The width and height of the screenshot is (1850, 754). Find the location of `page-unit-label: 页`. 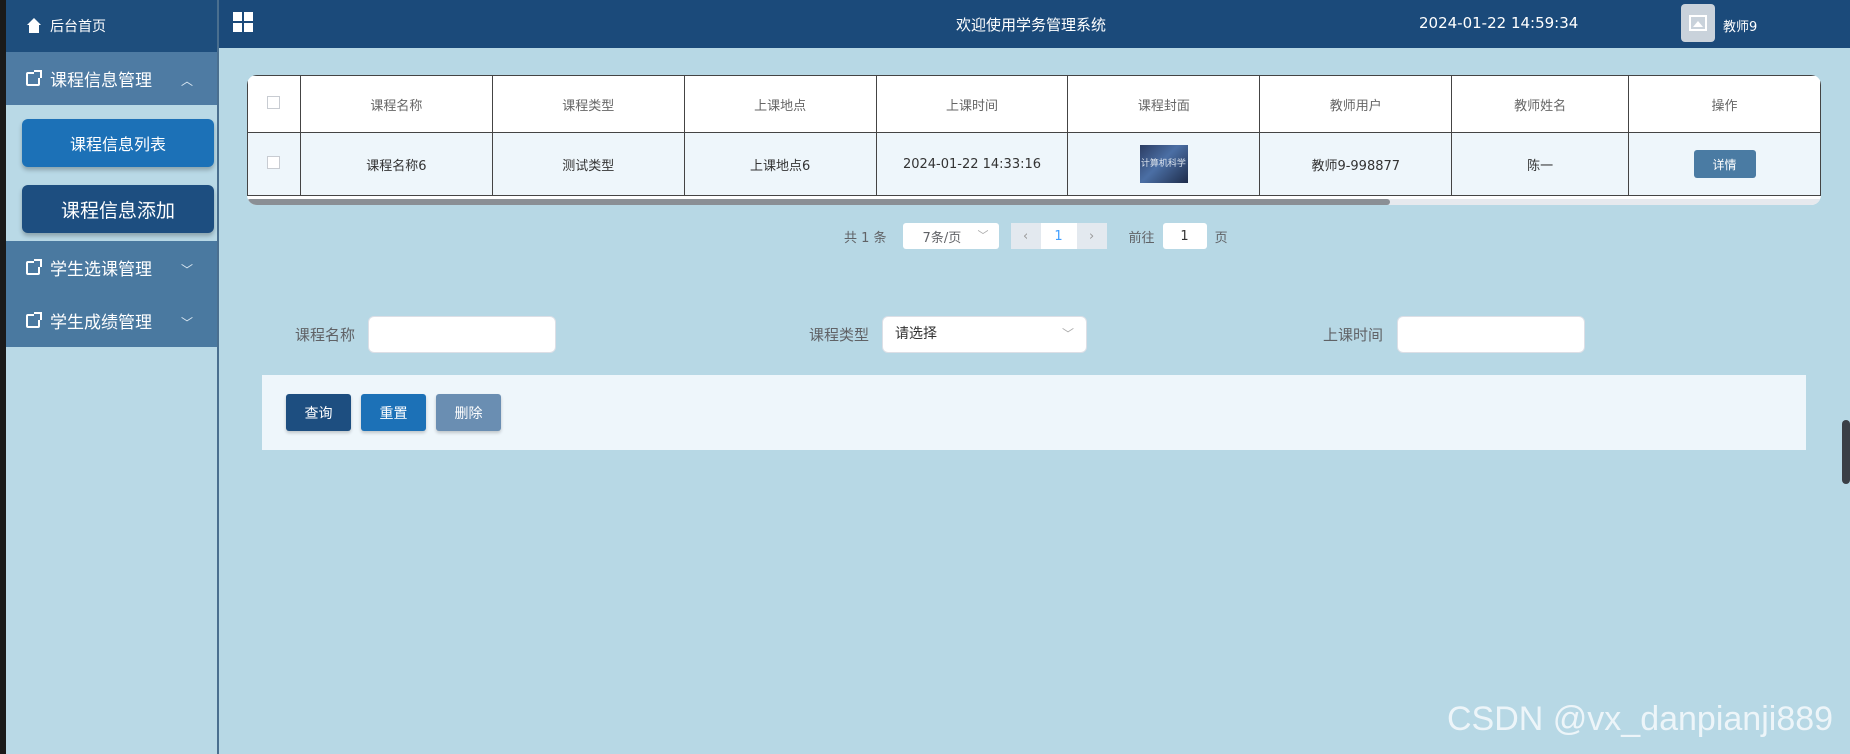

page-unit-label: 页 is located at coordinates (1221, 238).